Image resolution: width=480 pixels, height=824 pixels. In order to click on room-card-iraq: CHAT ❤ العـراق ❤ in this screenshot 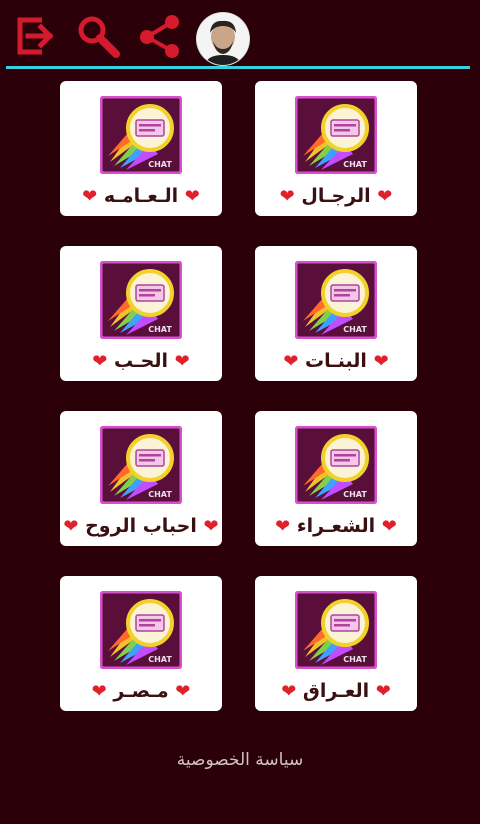, I will do `click(336, 643)`.